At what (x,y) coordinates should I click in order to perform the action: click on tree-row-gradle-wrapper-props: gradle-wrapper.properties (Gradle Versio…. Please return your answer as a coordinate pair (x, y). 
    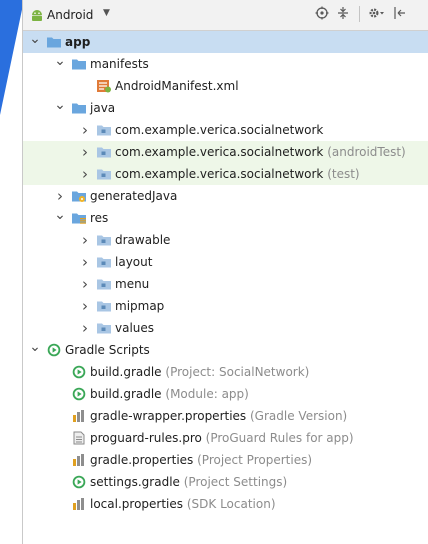
    Looking at the image, I should click on (225, 416).